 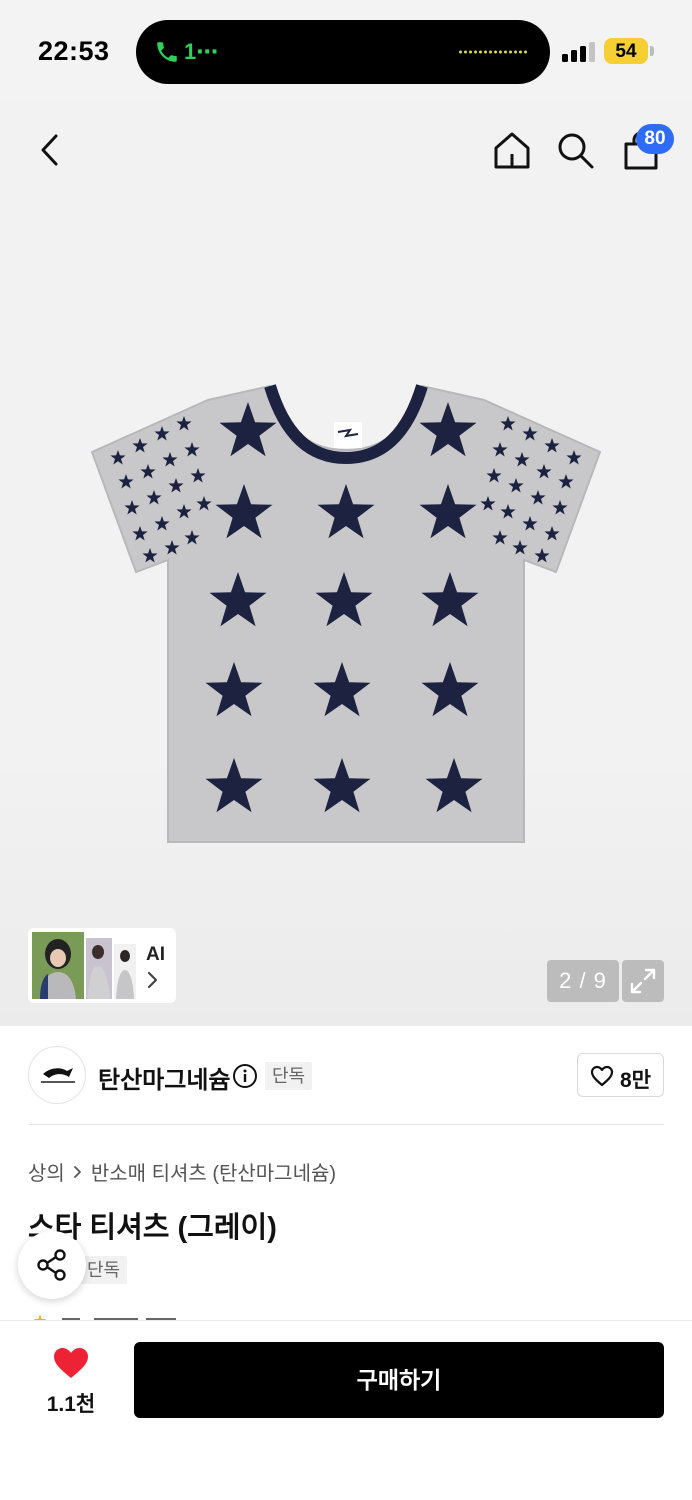 I want to click on battery-level: 54, so click(x=626, y=51).